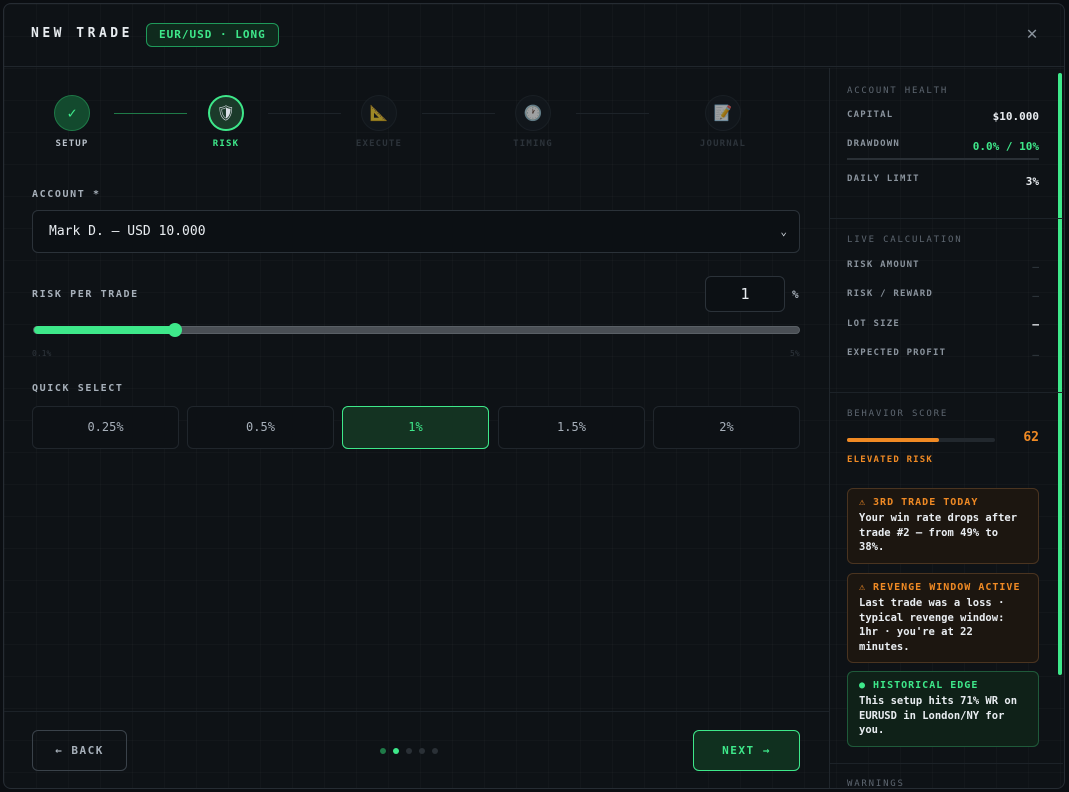 This screenshot has width=1069, height=792. I want to click on account-select: Mark D. — USD 10.000 ⌄, so click(416, 231).